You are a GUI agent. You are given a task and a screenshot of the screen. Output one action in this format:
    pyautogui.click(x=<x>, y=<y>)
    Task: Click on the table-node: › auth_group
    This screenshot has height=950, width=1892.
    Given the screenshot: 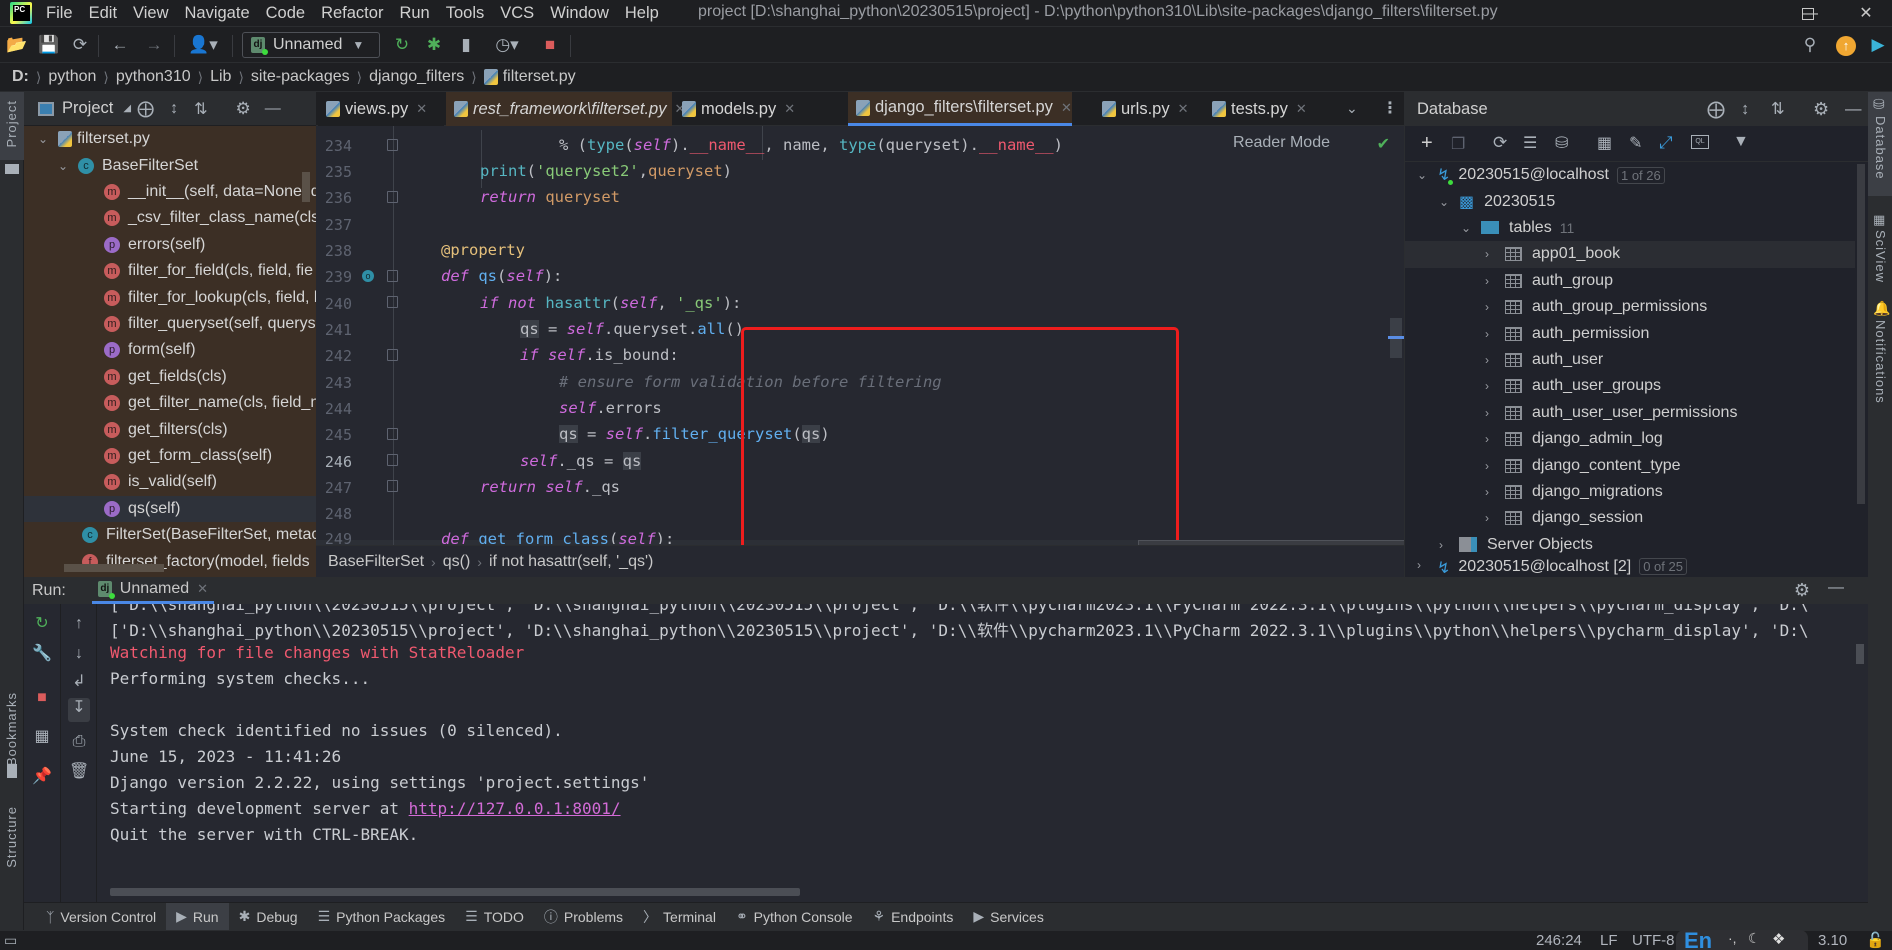 What is the action you would take?
    pyautogui.click(x=1630, y=281)
    